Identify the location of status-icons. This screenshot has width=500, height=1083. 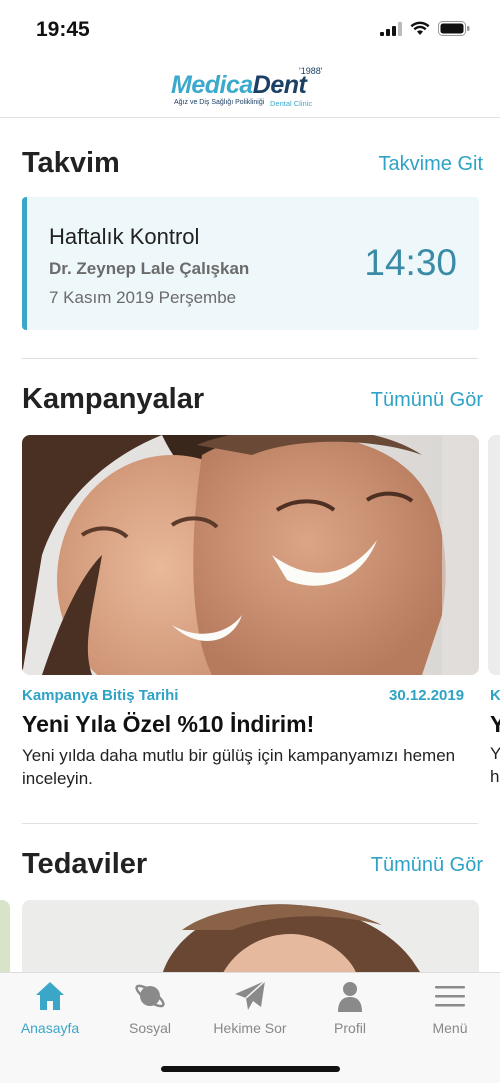
(425, 28).